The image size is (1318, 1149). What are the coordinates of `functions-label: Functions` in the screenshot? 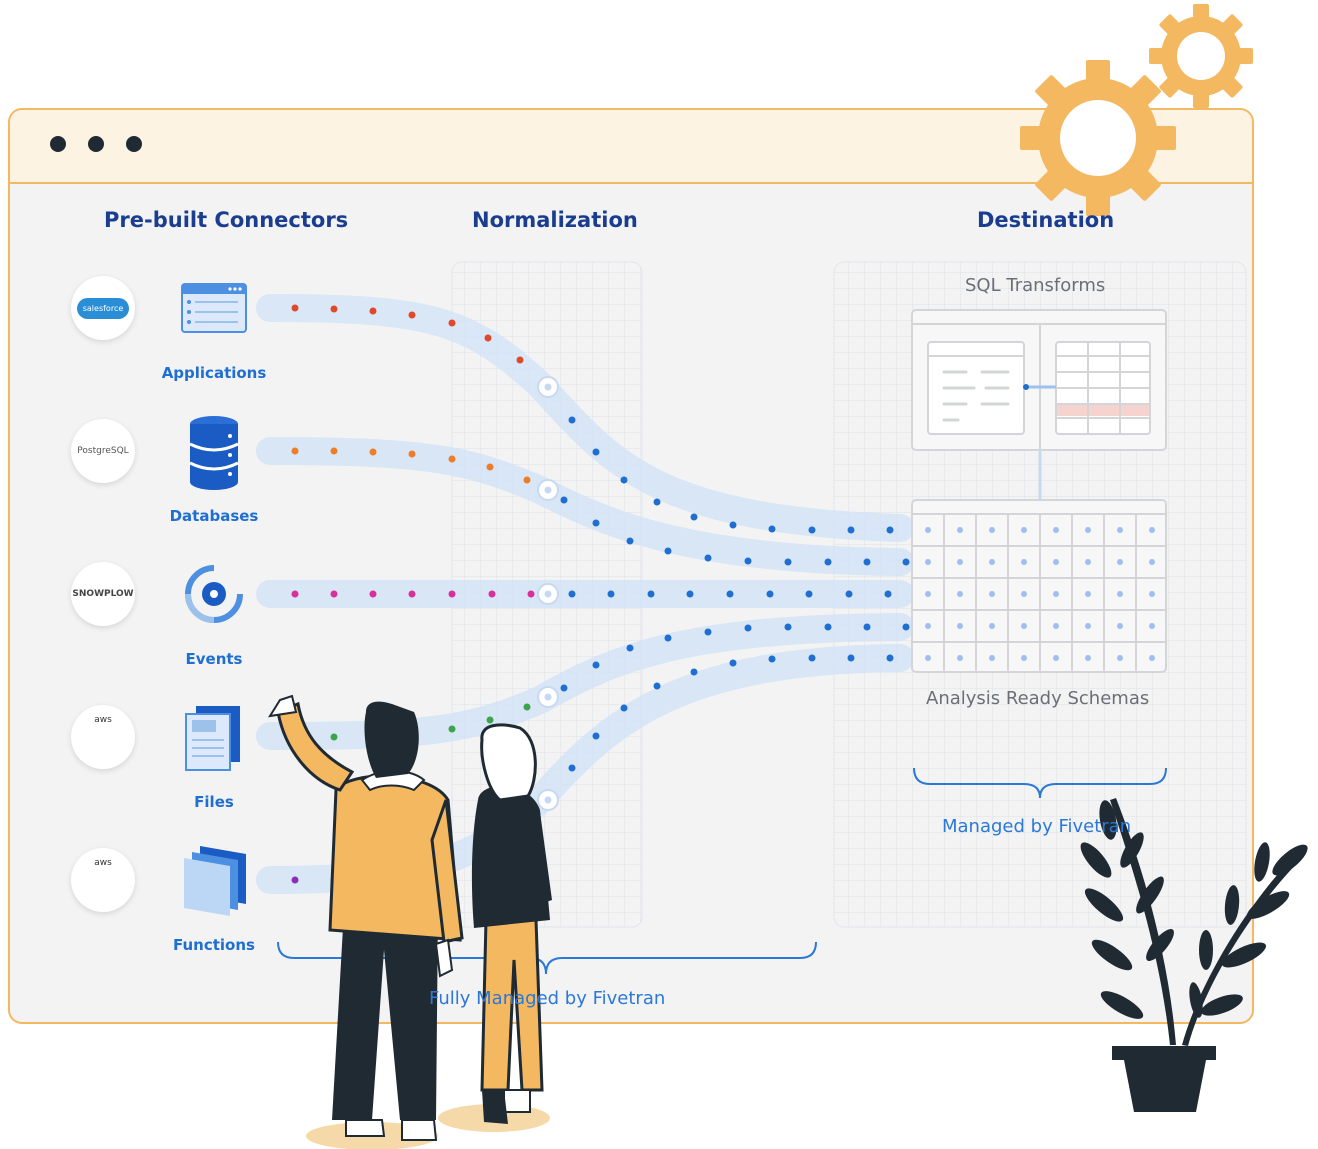 It's located at (214, 945).